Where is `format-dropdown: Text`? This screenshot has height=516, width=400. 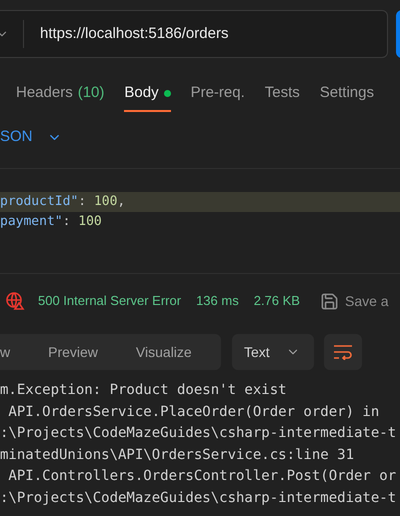
format-dropdown: Text is located at coordinates (273, 352).